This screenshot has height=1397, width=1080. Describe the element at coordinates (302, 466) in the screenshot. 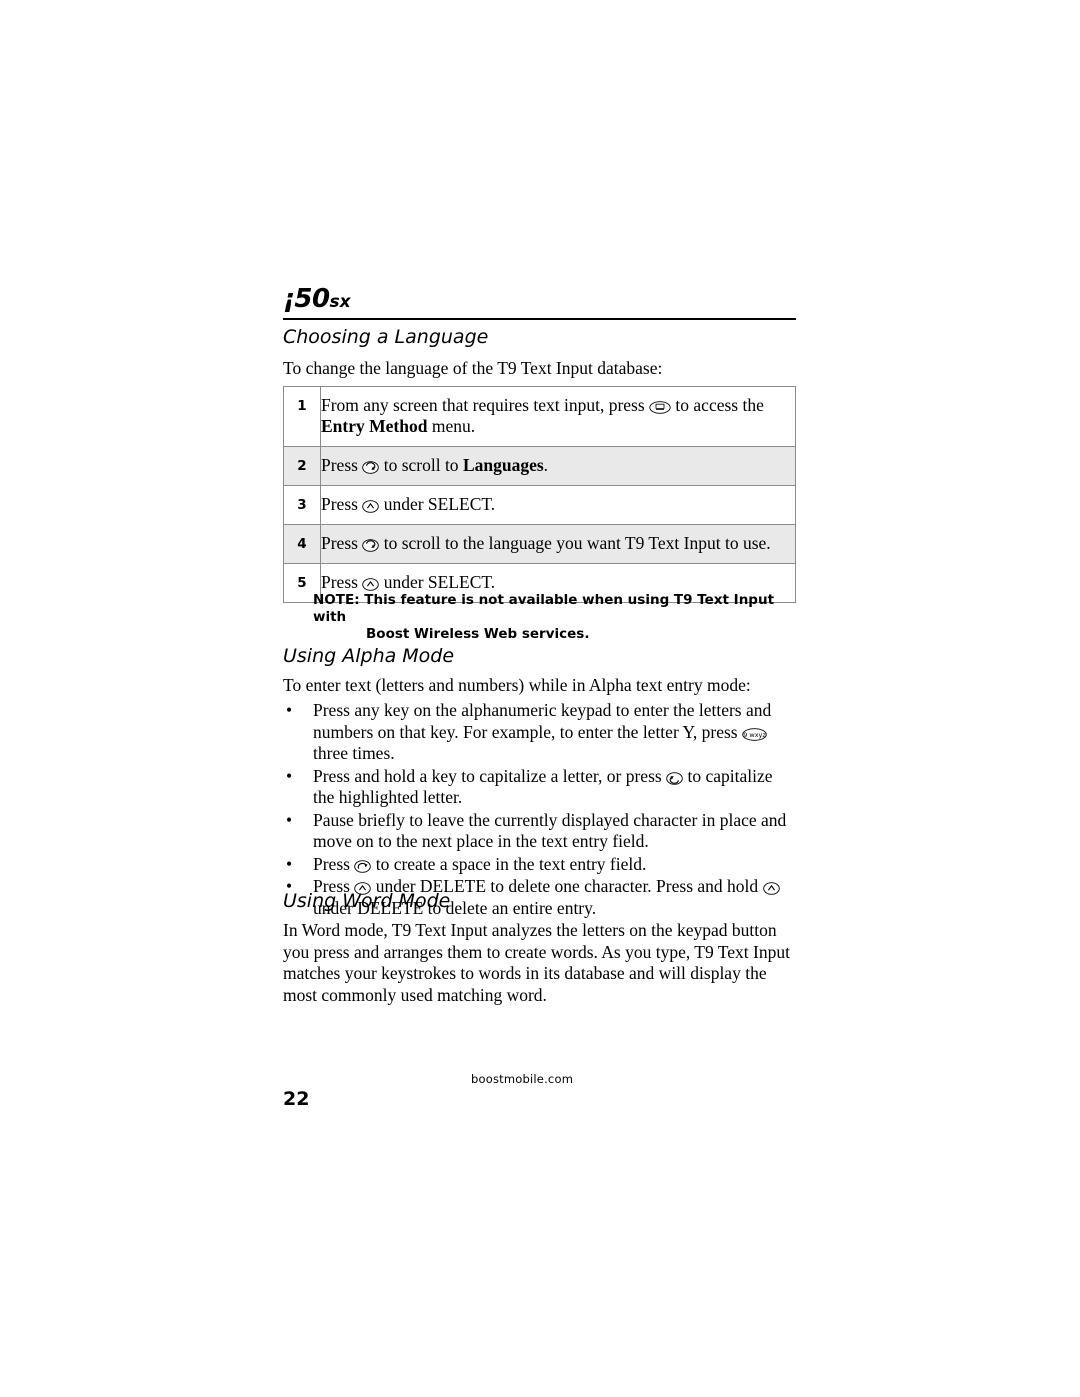

I see `step-number: 2` at that location.